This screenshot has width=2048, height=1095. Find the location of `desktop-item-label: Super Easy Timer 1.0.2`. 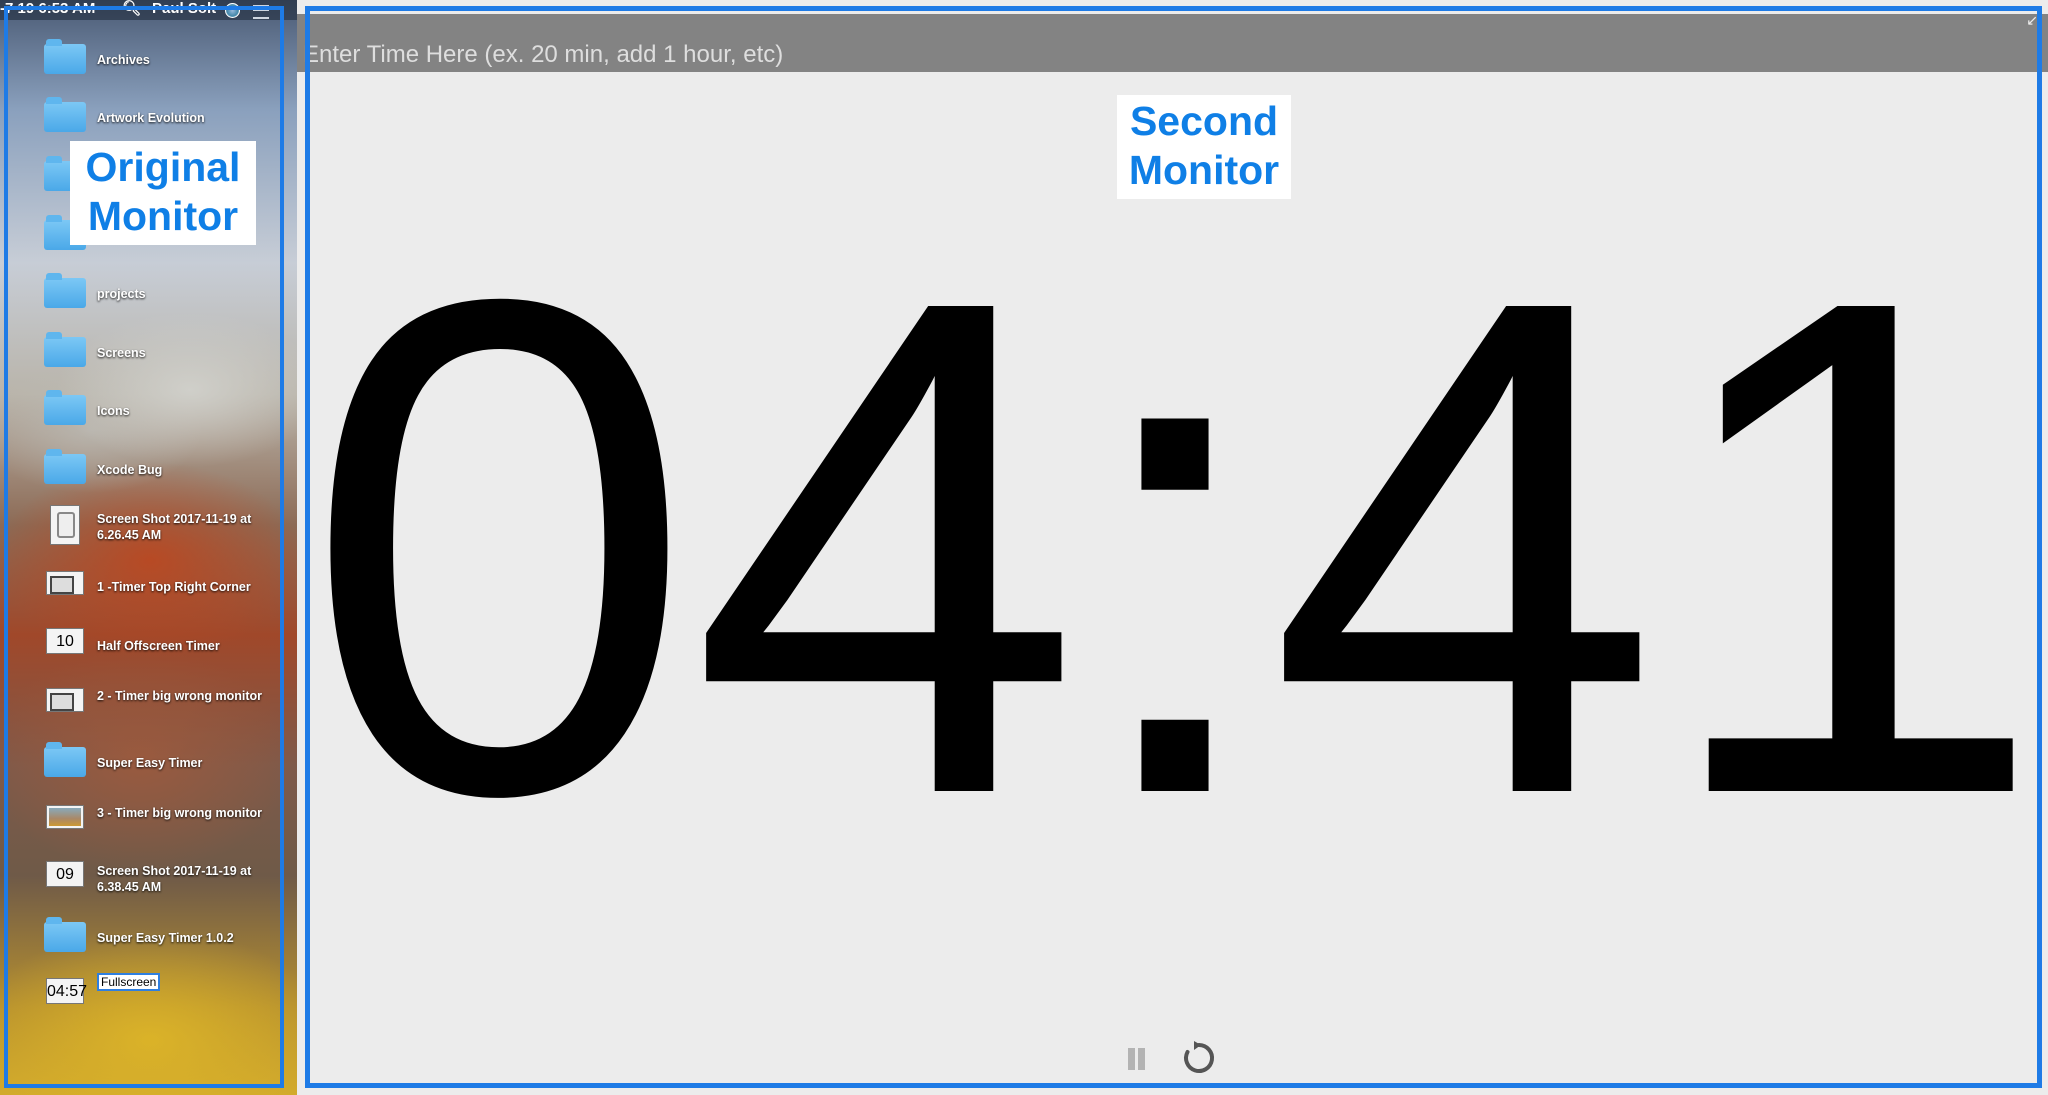

desktop-item-label: Super Easy Timer 1.0.2 is located at coordinates (165, 938).